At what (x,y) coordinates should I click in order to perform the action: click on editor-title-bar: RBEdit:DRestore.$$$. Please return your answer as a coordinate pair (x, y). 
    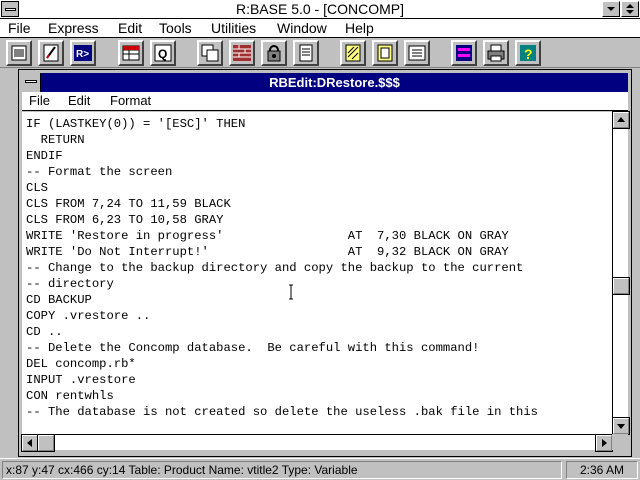
    Looking at the image, I should click on (325, 82).